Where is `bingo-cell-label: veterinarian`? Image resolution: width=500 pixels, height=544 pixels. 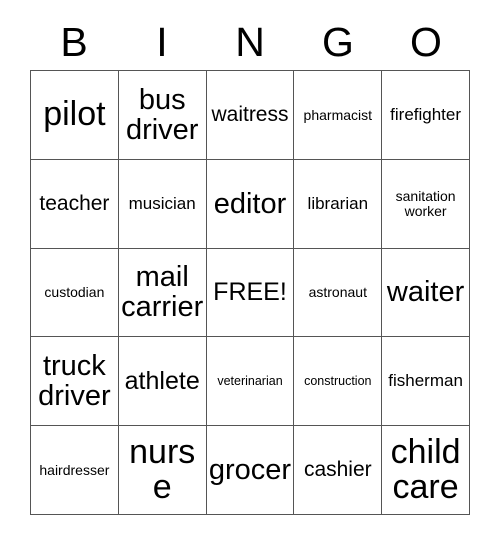 bingo-cell-label: veterinarian is located at coordinates (250, 380).